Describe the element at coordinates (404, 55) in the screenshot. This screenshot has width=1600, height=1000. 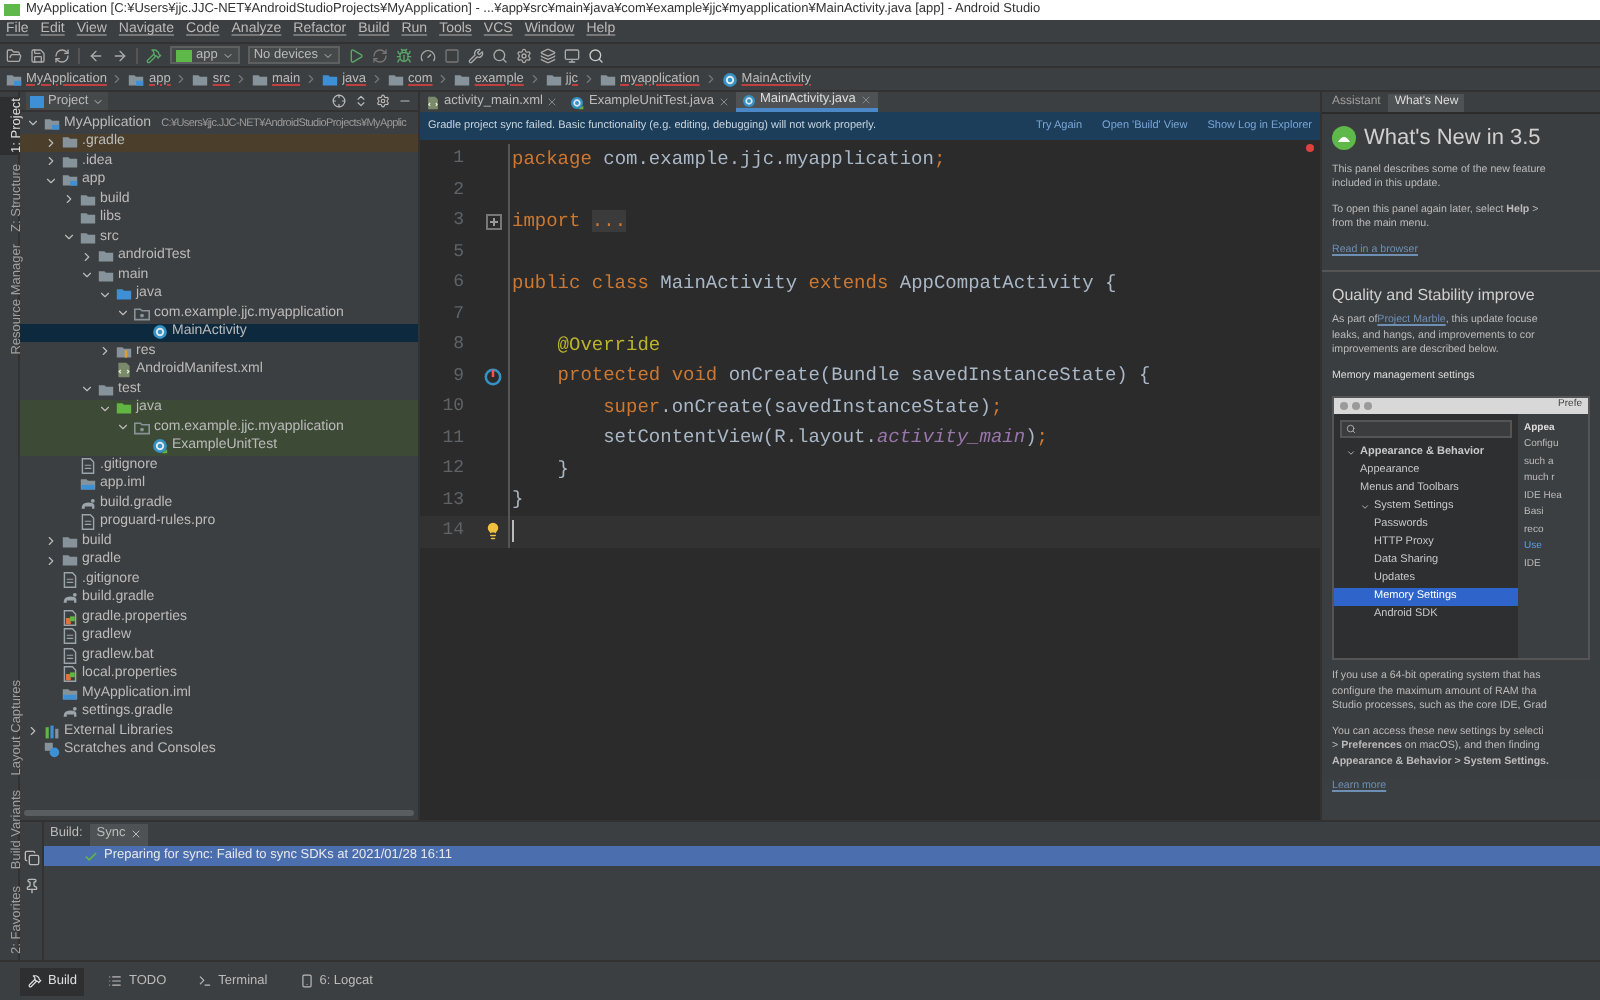
I see `debug-icon` at that location.